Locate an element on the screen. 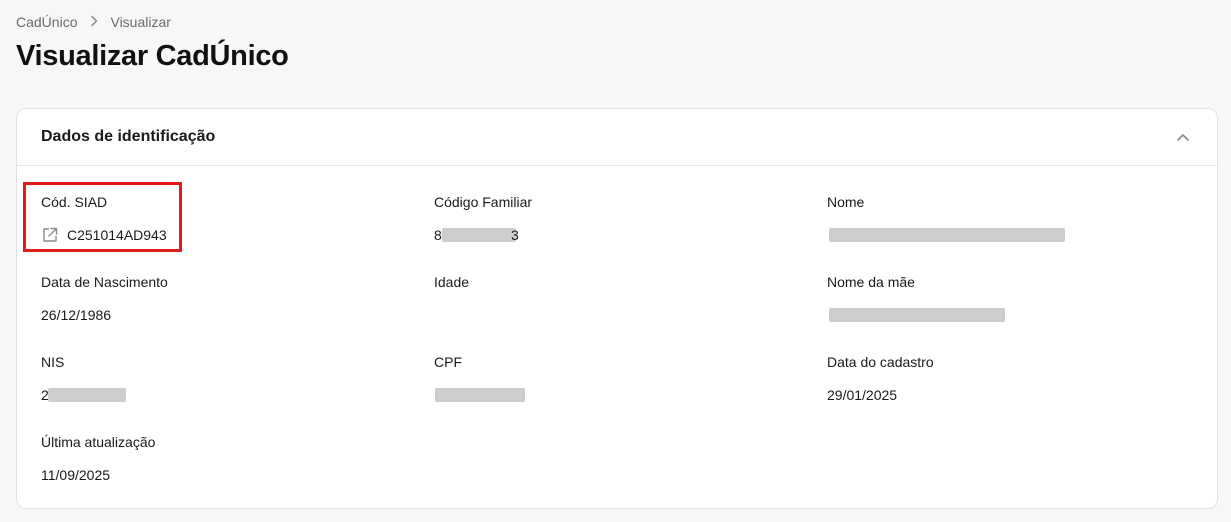  idade-label: Idade is located at coordinates (452, 282).